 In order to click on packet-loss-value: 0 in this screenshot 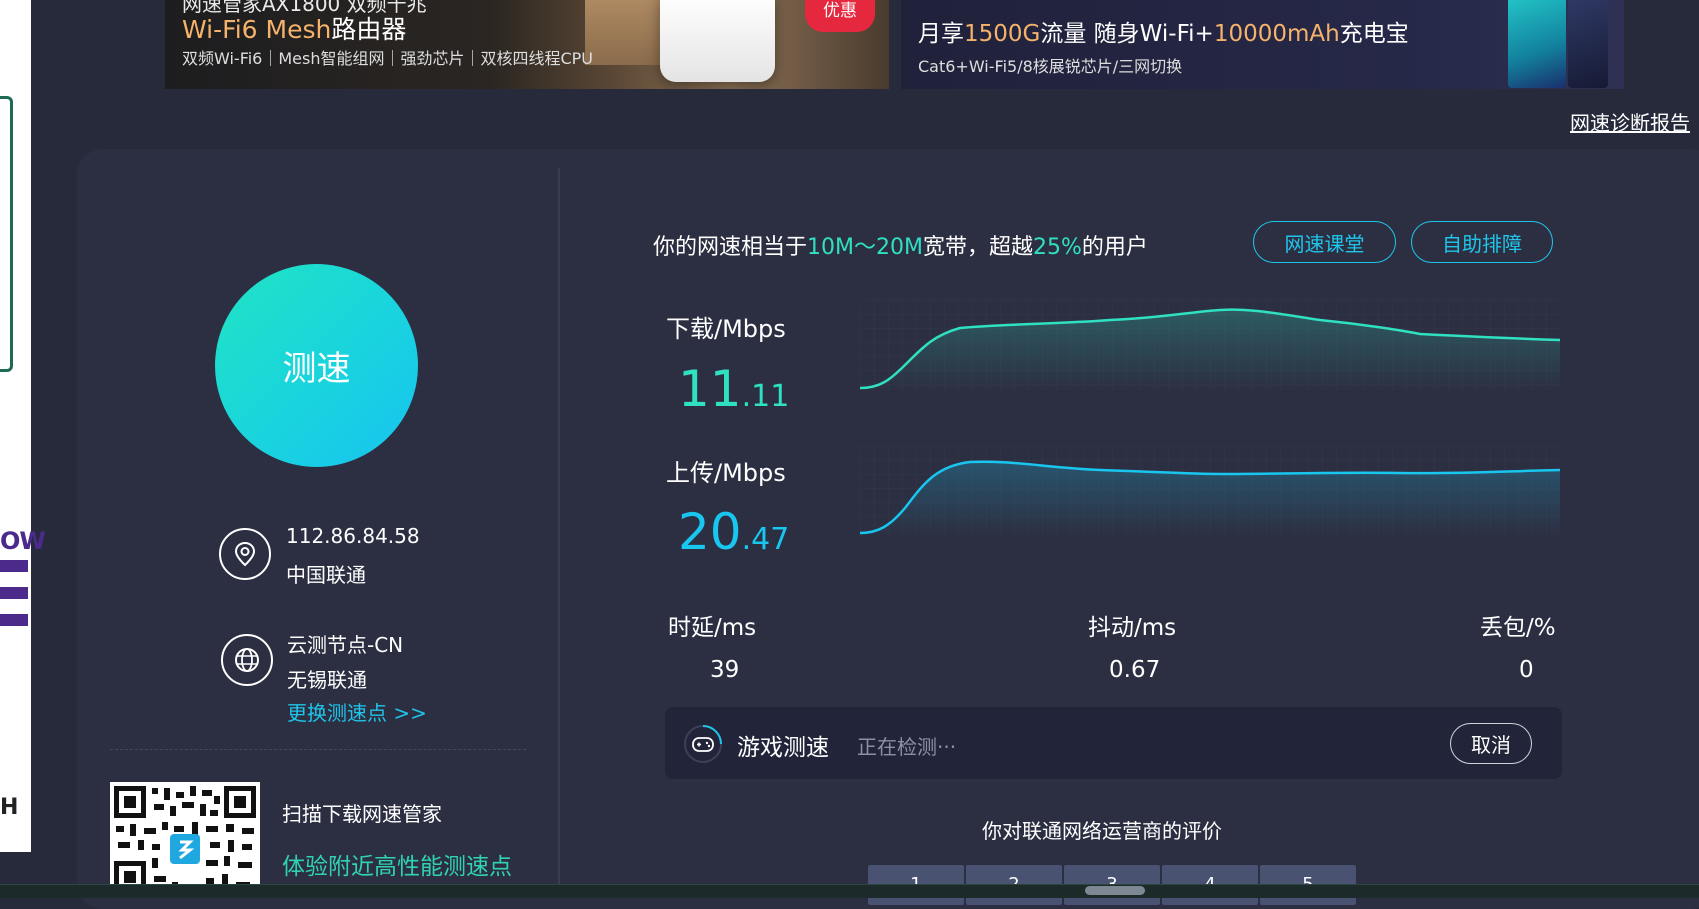, I will do `click(1526, 670)`.